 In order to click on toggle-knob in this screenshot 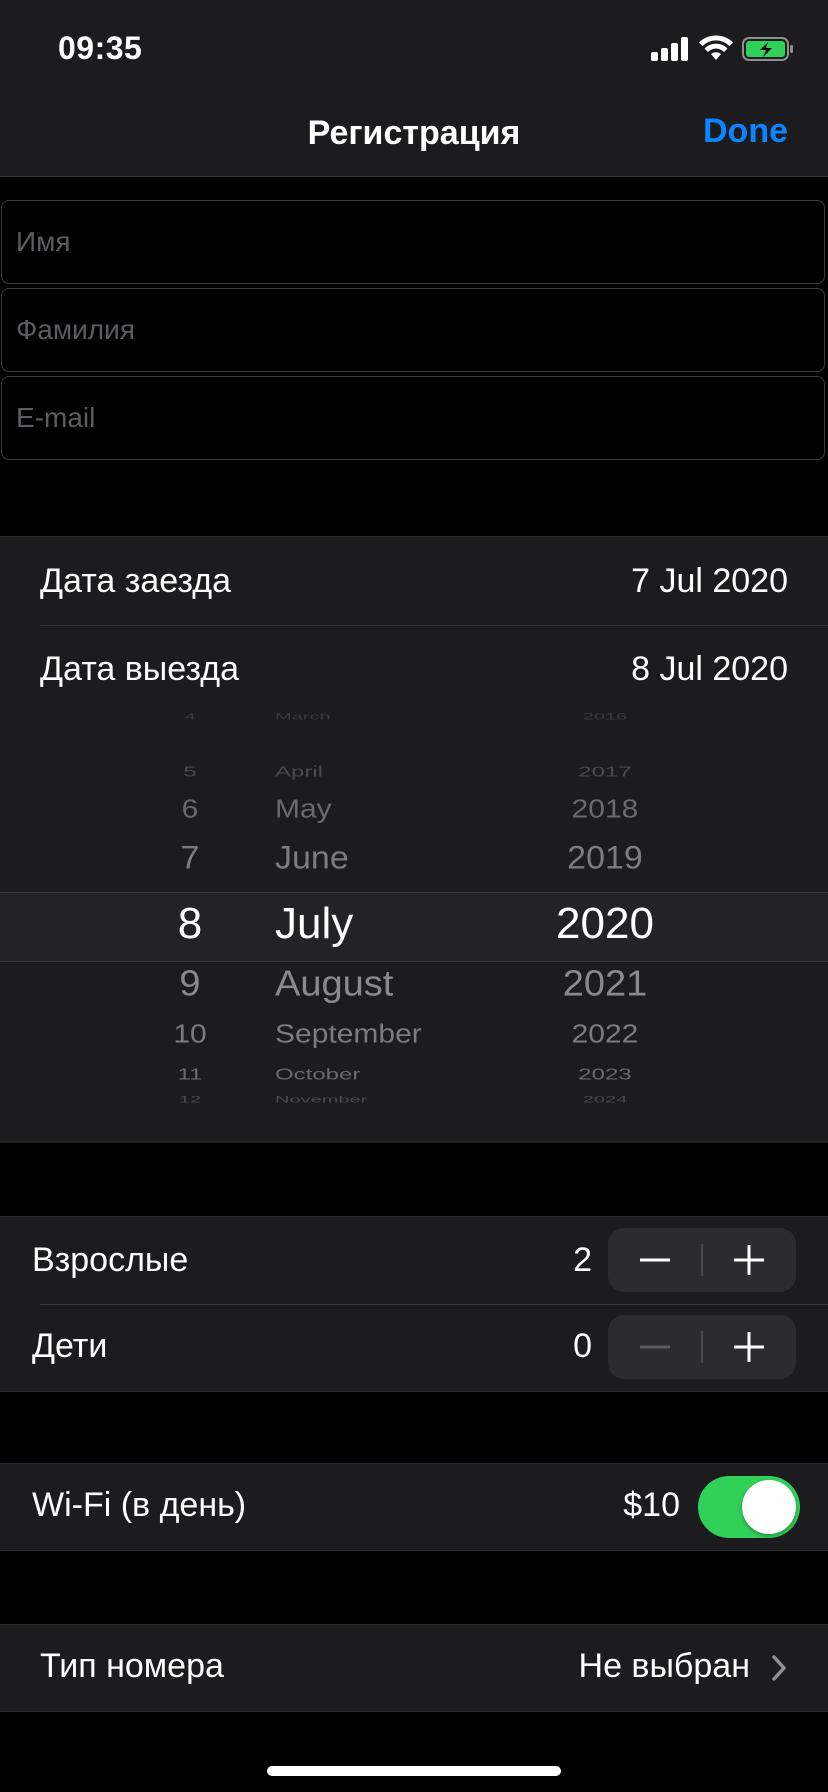, I will do `click(769, 1507)`.